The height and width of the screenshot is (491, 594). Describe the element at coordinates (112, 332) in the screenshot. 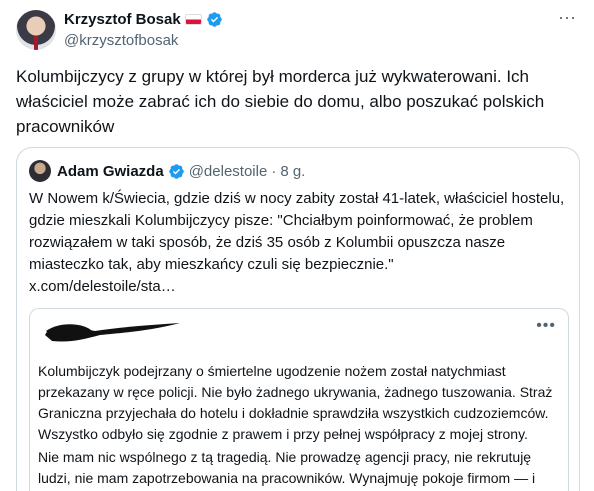

I see `redacted-scribble` at that location.